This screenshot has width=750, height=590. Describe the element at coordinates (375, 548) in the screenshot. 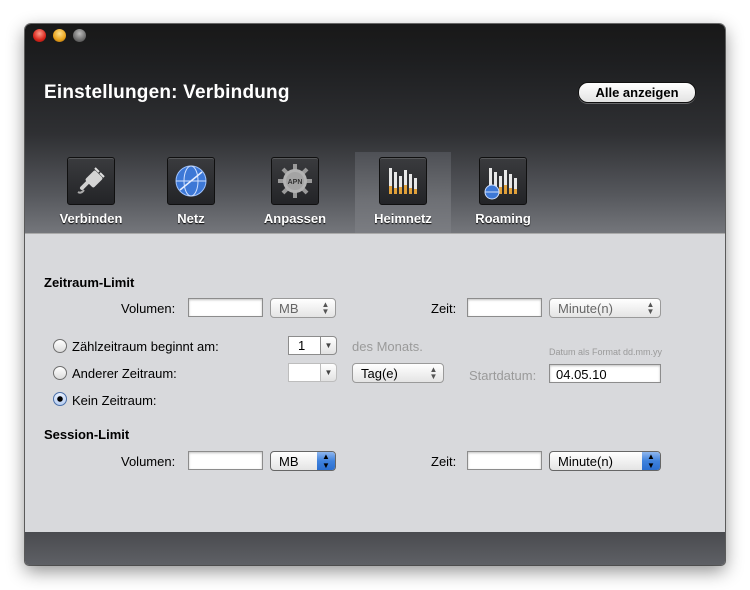

I see `window-bottom-bar` at that location.